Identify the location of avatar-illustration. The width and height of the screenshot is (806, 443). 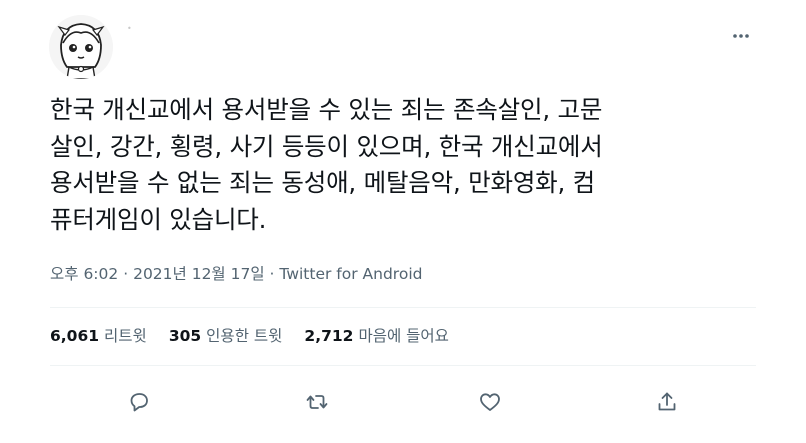
(81, 47).